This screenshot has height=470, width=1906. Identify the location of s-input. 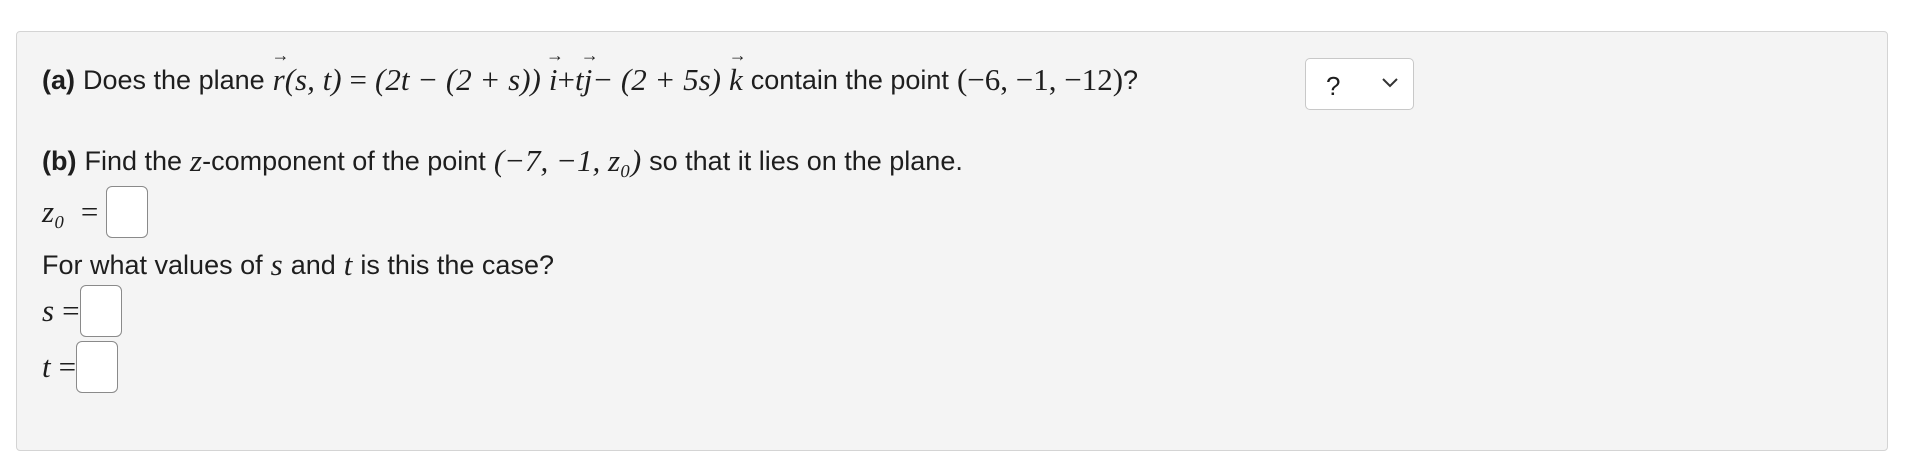
(100, 311).